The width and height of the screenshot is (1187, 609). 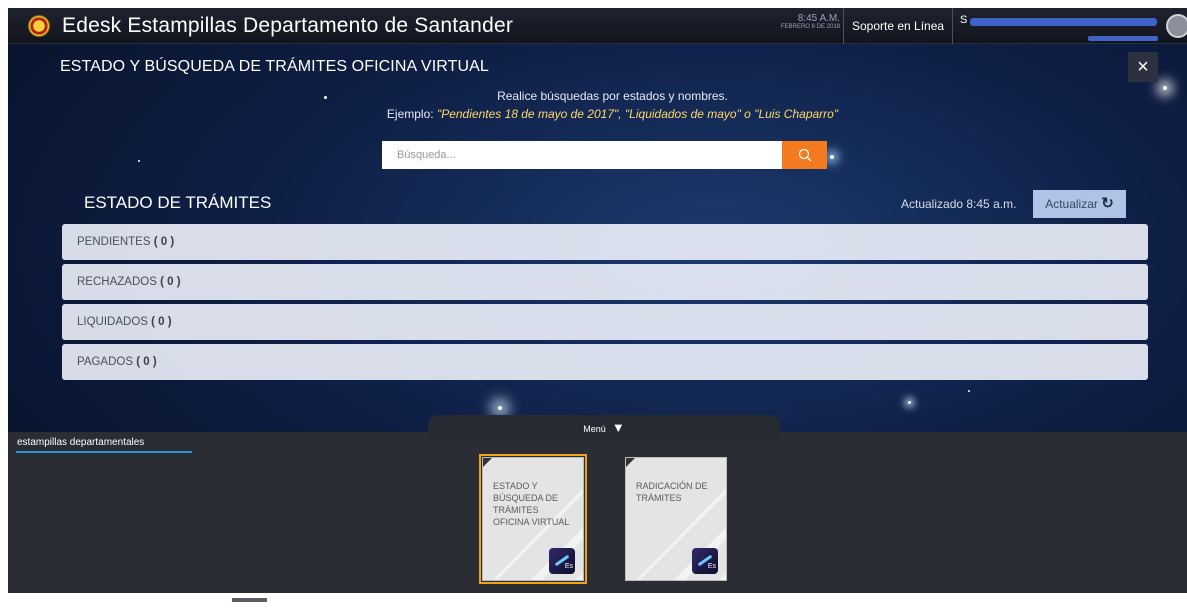 I want to click on menu-toggle: Menú ▼, so click(x=604, y=427).